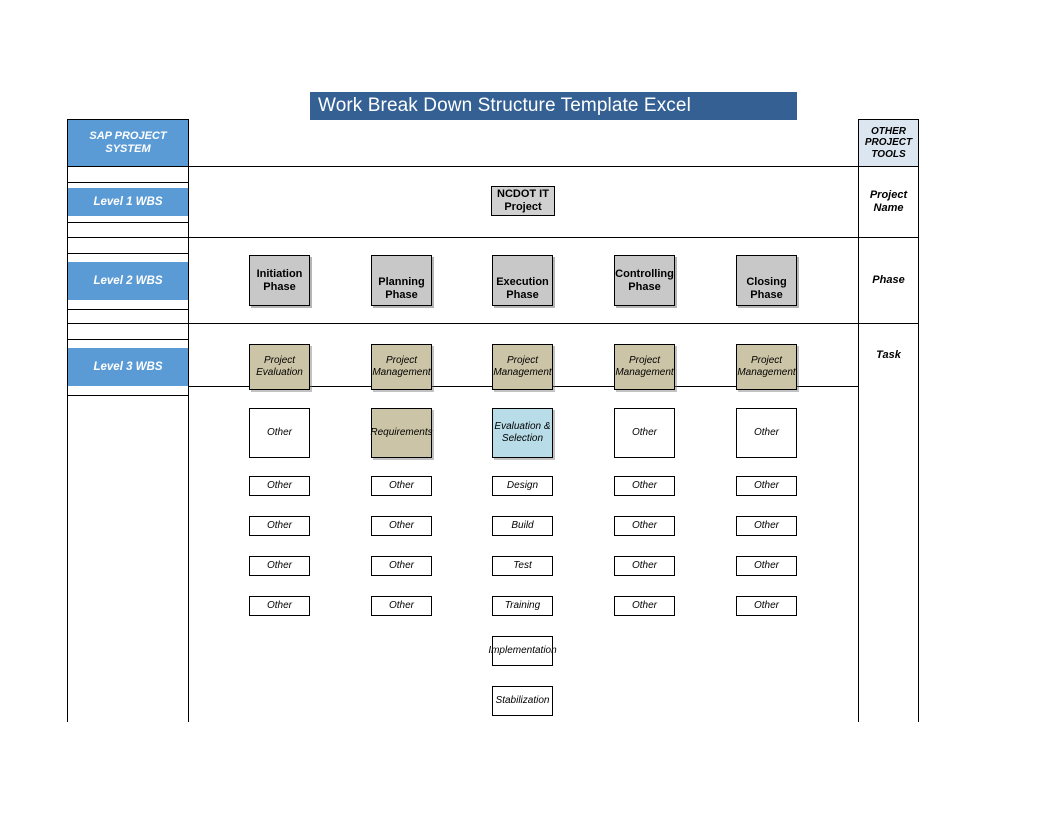 Image resolution: width=1057 pixels, height=817 pixels. Describe the element at coordinates (401, 606) in the screenshot. I see `wbs-node-task-c2-r6: Other` at that location.